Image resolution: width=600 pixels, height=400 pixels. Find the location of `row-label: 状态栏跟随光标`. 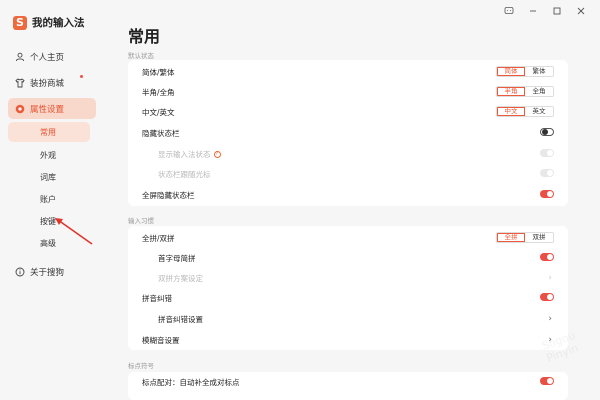

row-label: 状态栏跟随光标 is located at coordinates (184, 174).